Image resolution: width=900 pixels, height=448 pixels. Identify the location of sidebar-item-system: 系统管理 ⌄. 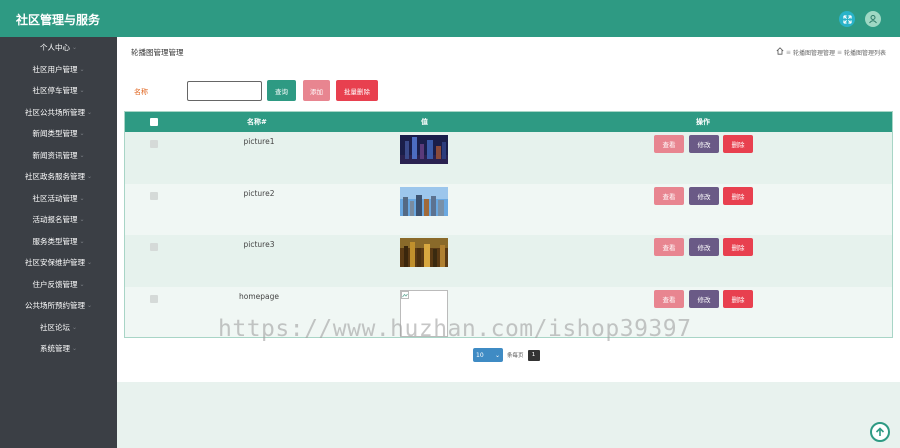
(58, 349).